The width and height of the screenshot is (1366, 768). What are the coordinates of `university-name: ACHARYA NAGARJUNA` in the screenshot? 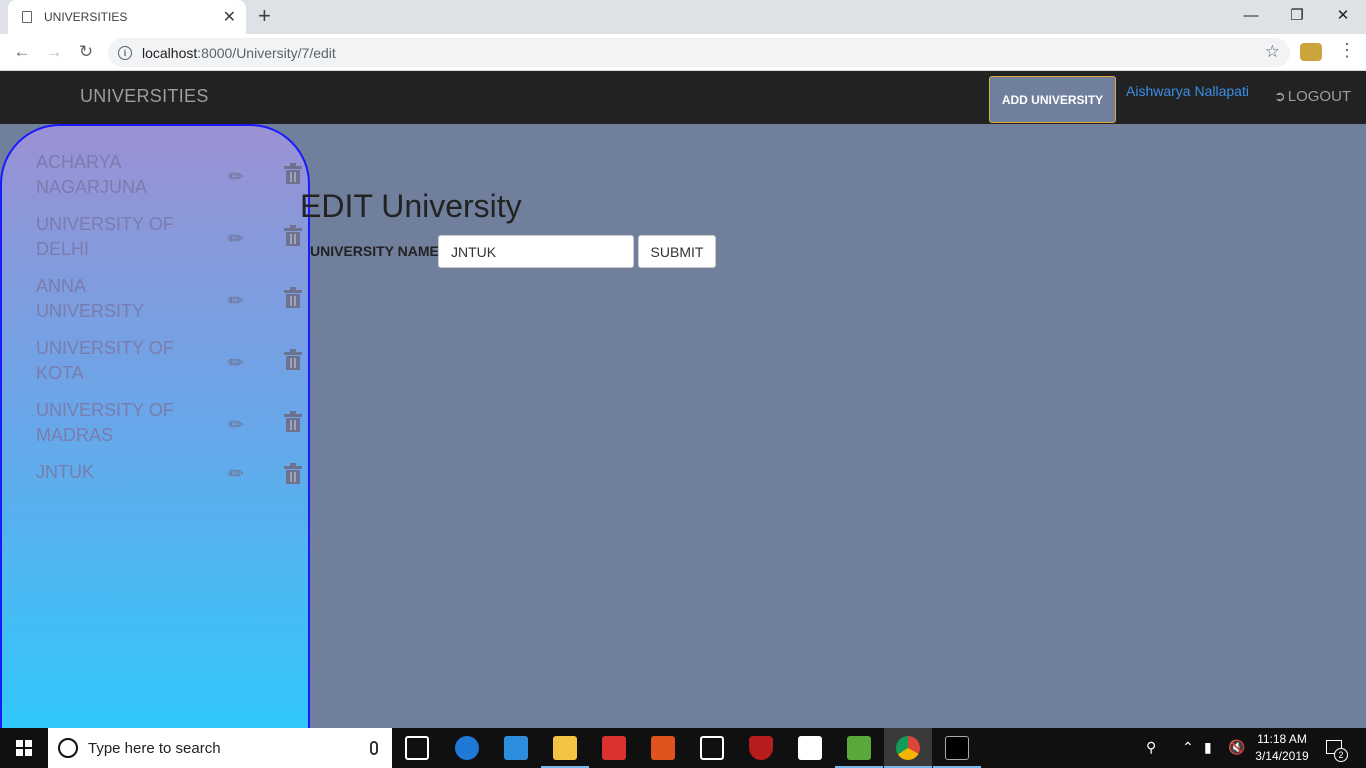 It's located at (121, 175).